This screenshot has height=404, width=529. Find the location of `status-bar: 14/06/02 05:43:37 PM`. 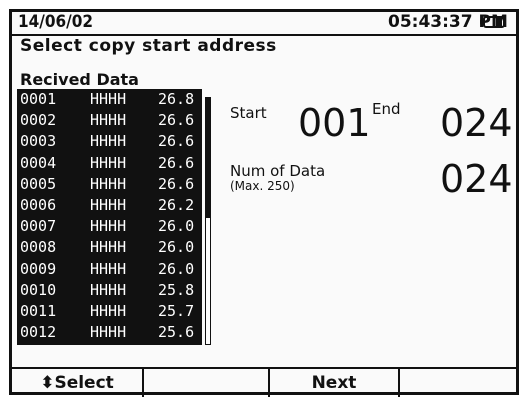

status-bar: 14/06/02 05:43:37 PM is located at coordinates (264, 24).